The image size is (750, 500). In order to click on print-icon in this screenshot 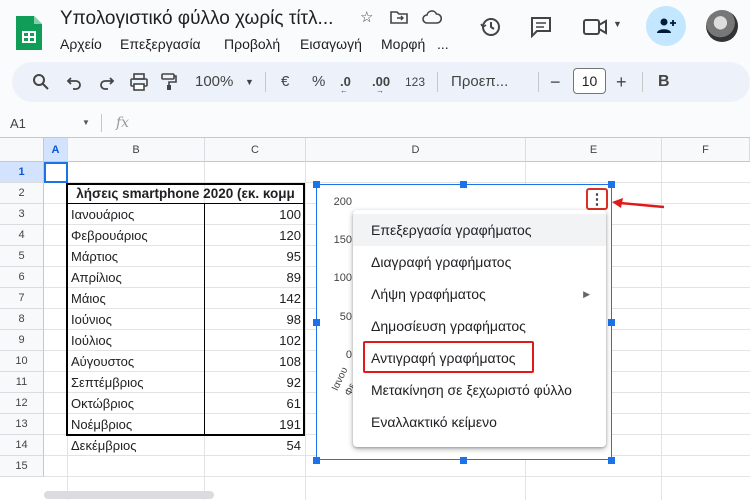, I will do `click(139, 82)`.